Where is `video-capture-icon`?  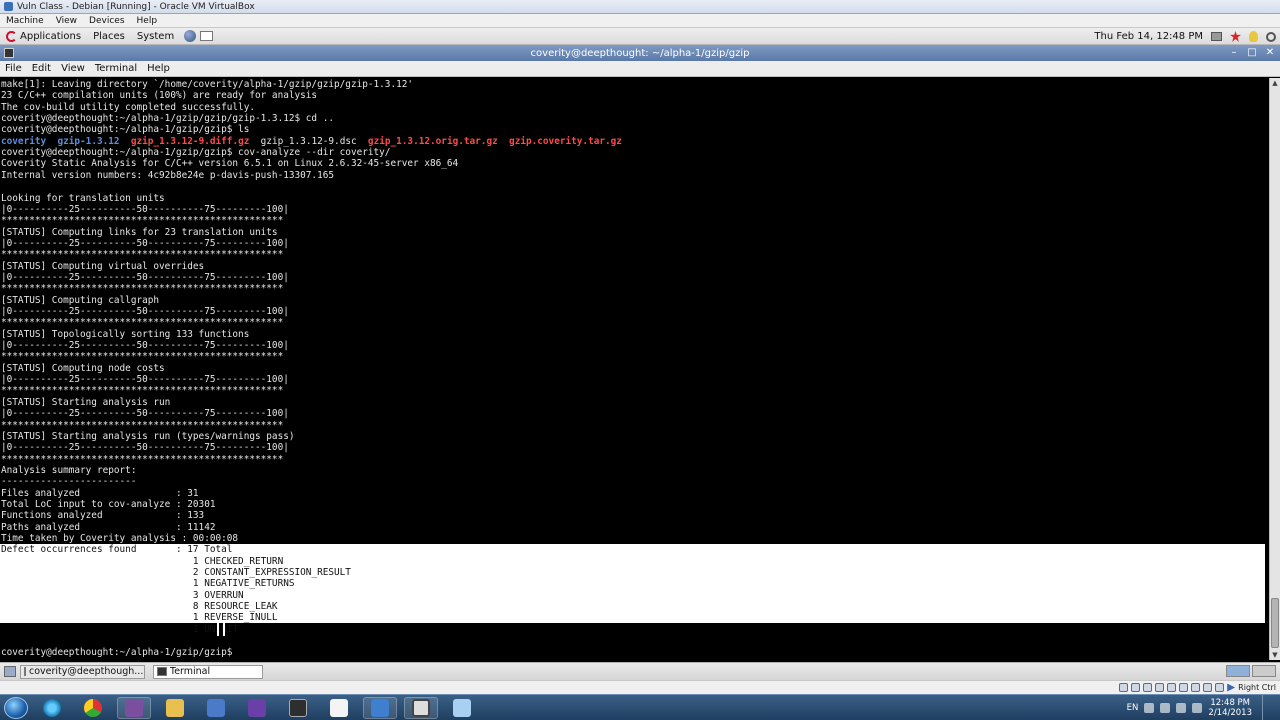 video-capture-icon is located at coordinates (1208, 687).